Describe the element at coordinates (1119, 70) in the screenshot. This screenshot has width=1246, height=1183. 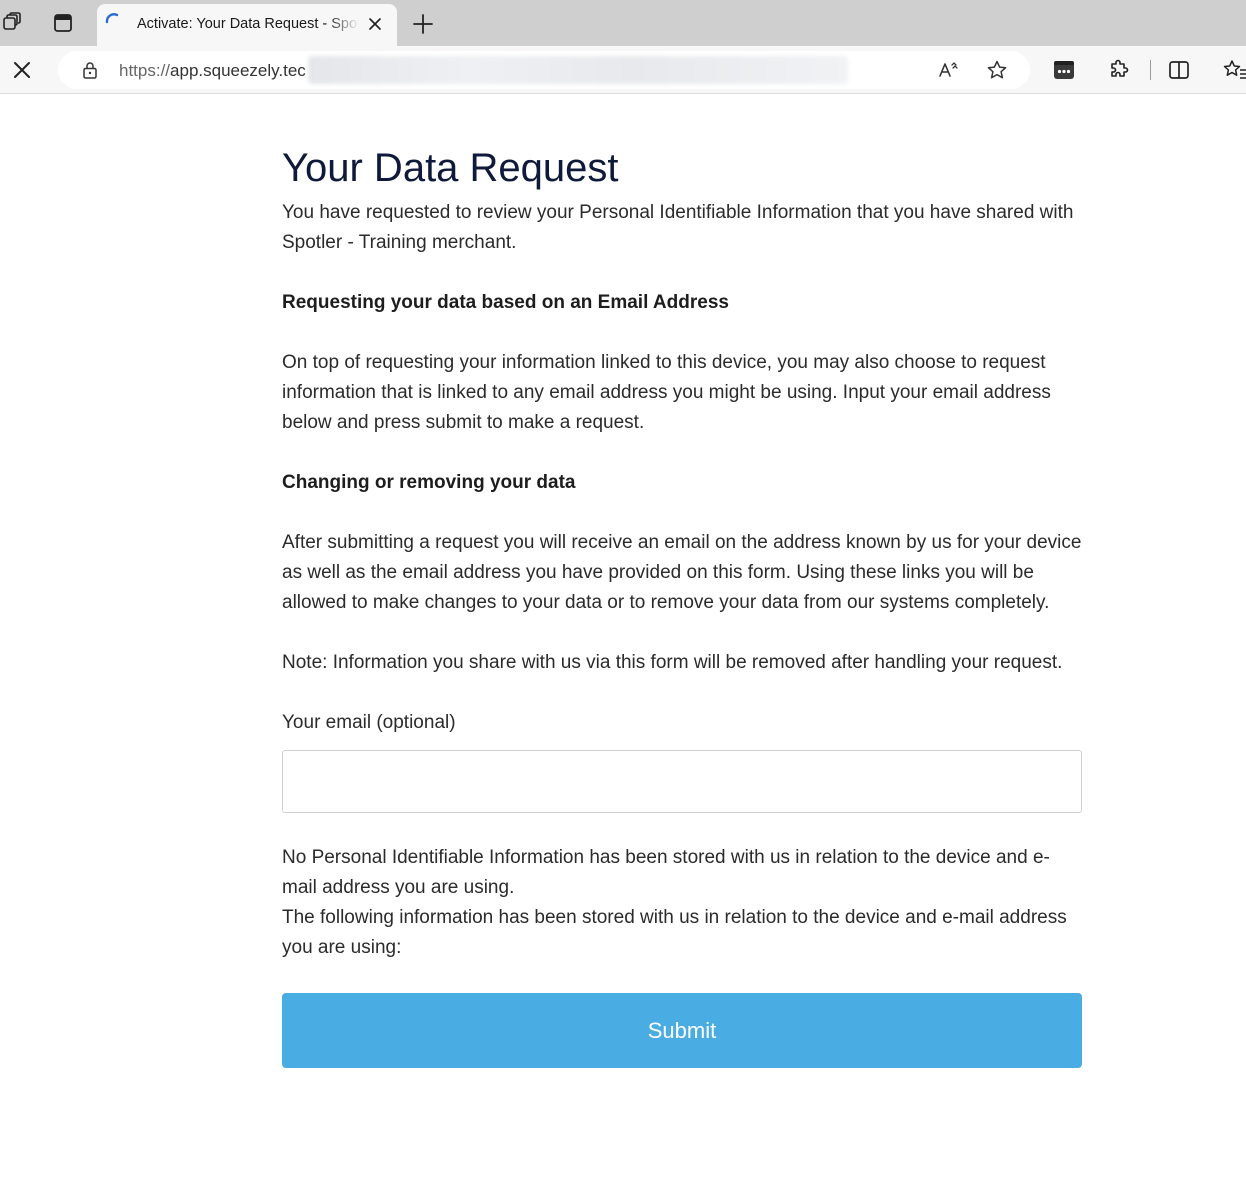
I see `puzzle-icon` at that location.